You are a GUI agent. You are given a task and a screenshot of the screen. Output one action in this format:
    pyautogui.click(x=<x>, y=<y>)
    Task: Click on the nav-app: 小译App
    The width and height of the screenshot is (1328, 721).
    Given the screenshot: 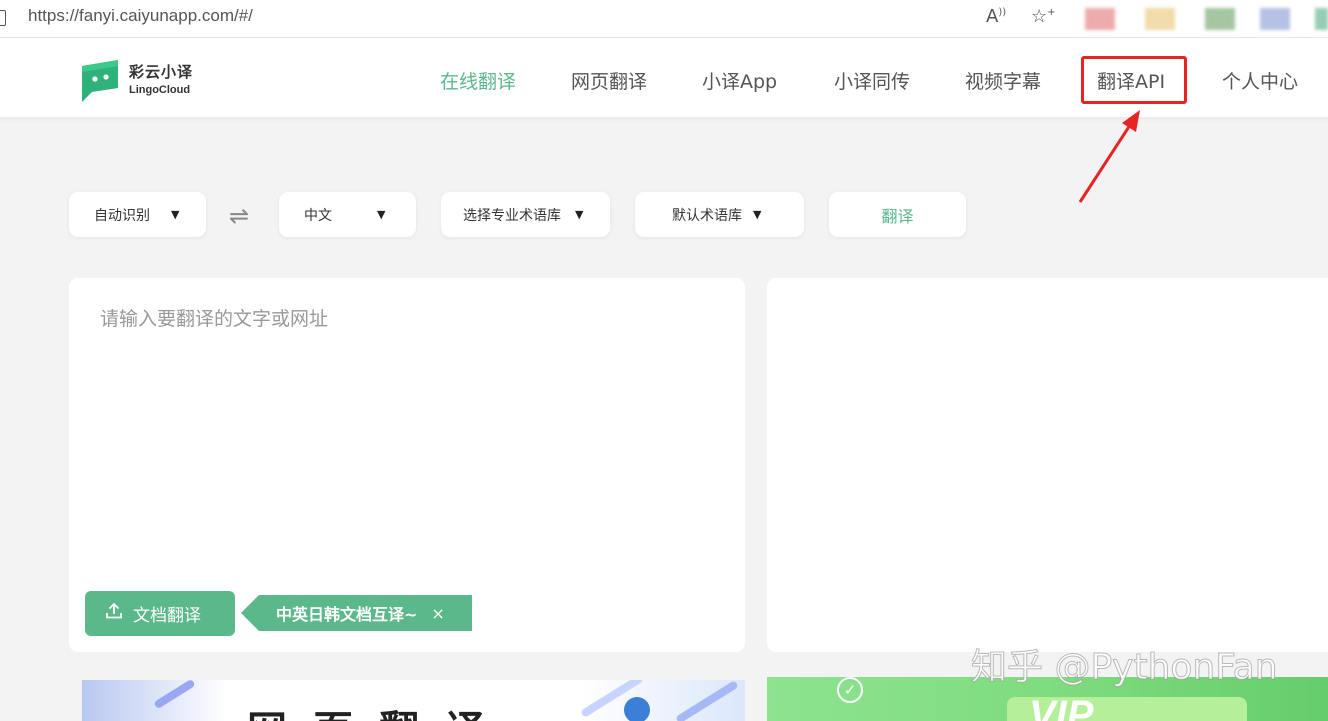 What is the action you would take?
    pyautogui.click(x=739, y=80)
    